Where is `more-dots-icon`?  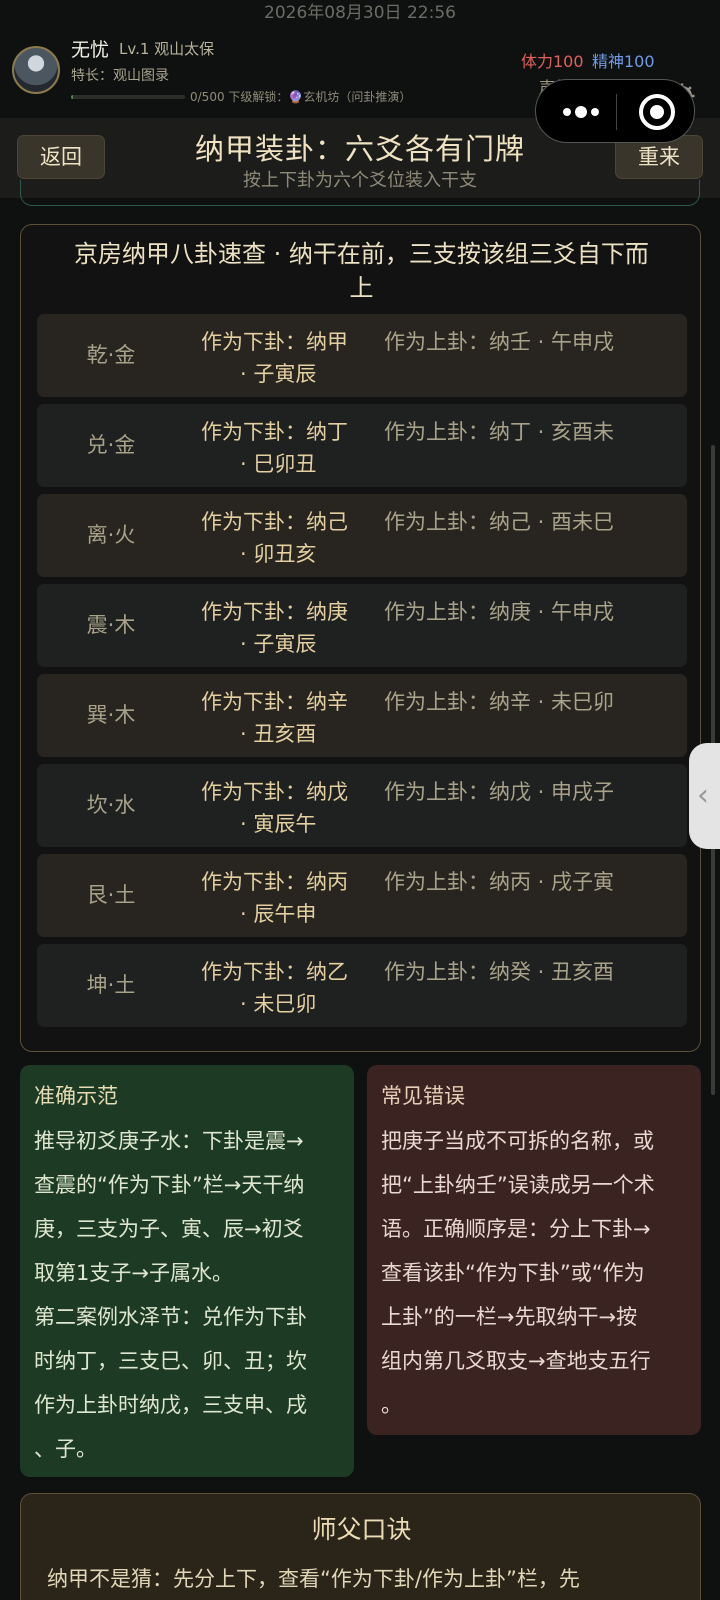
more-dots-icon is located at coordinates (581, 112).